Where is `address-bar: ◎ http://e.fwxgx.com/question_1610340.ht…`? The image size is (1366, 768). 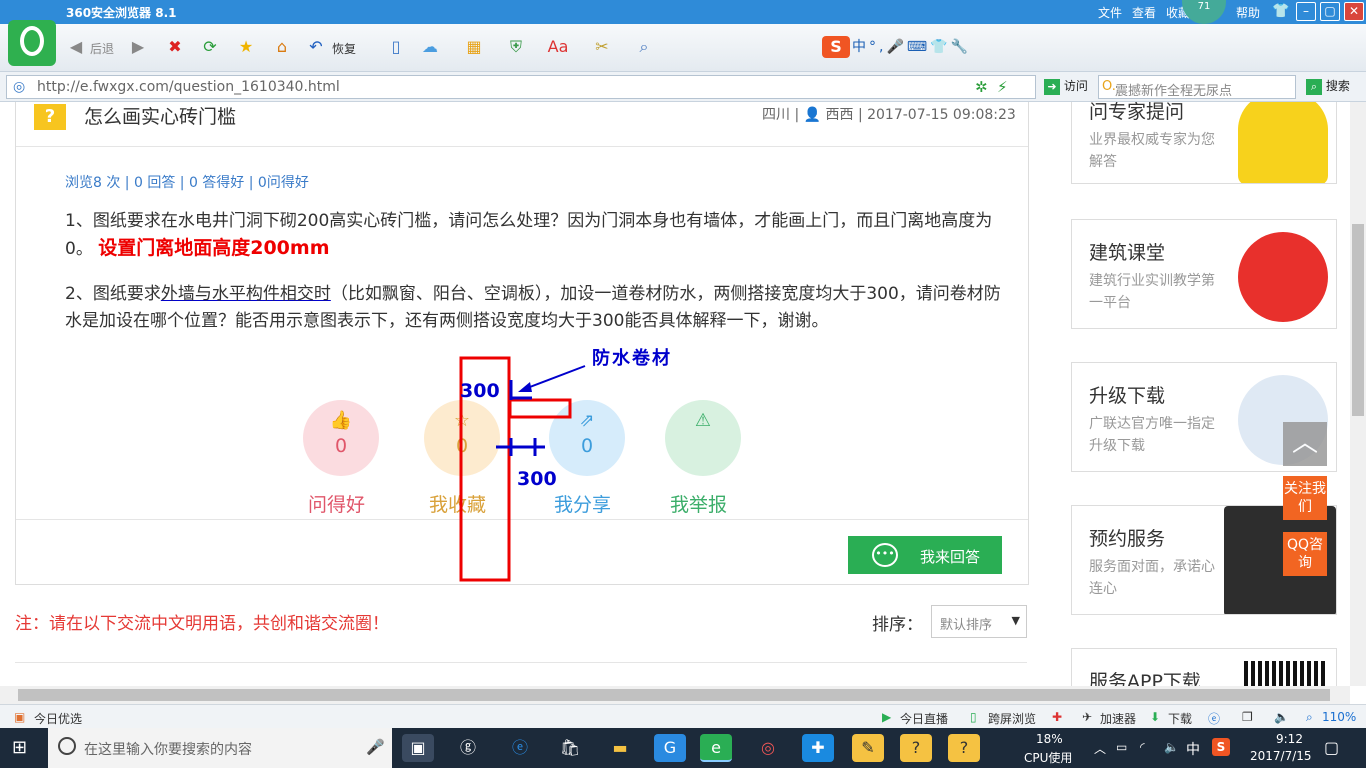 address-bar: ◎ http://e.fwxgx.com/question_1610340.ht… is located at coordinates (521, 87).